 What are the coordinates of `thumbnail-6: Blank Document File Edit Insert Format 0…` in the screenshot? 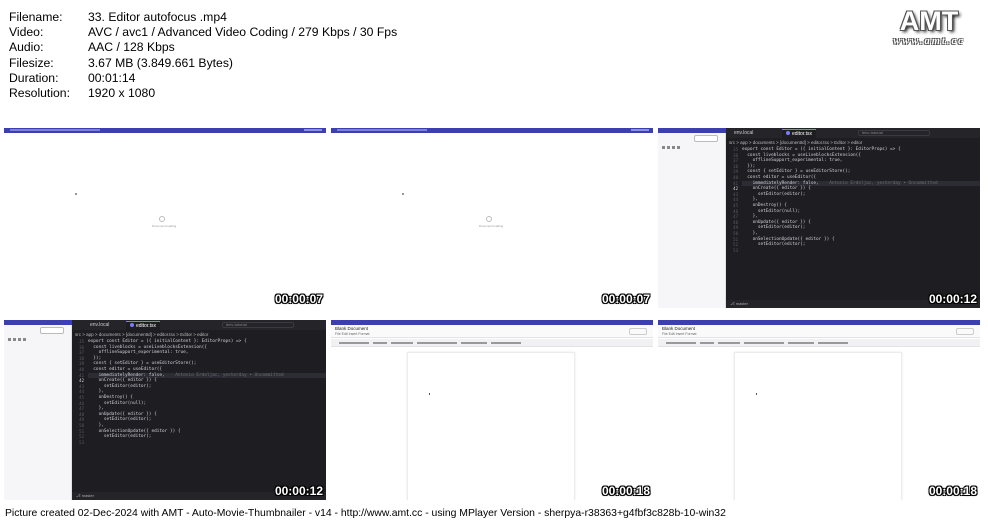 It's located at (819, 410).